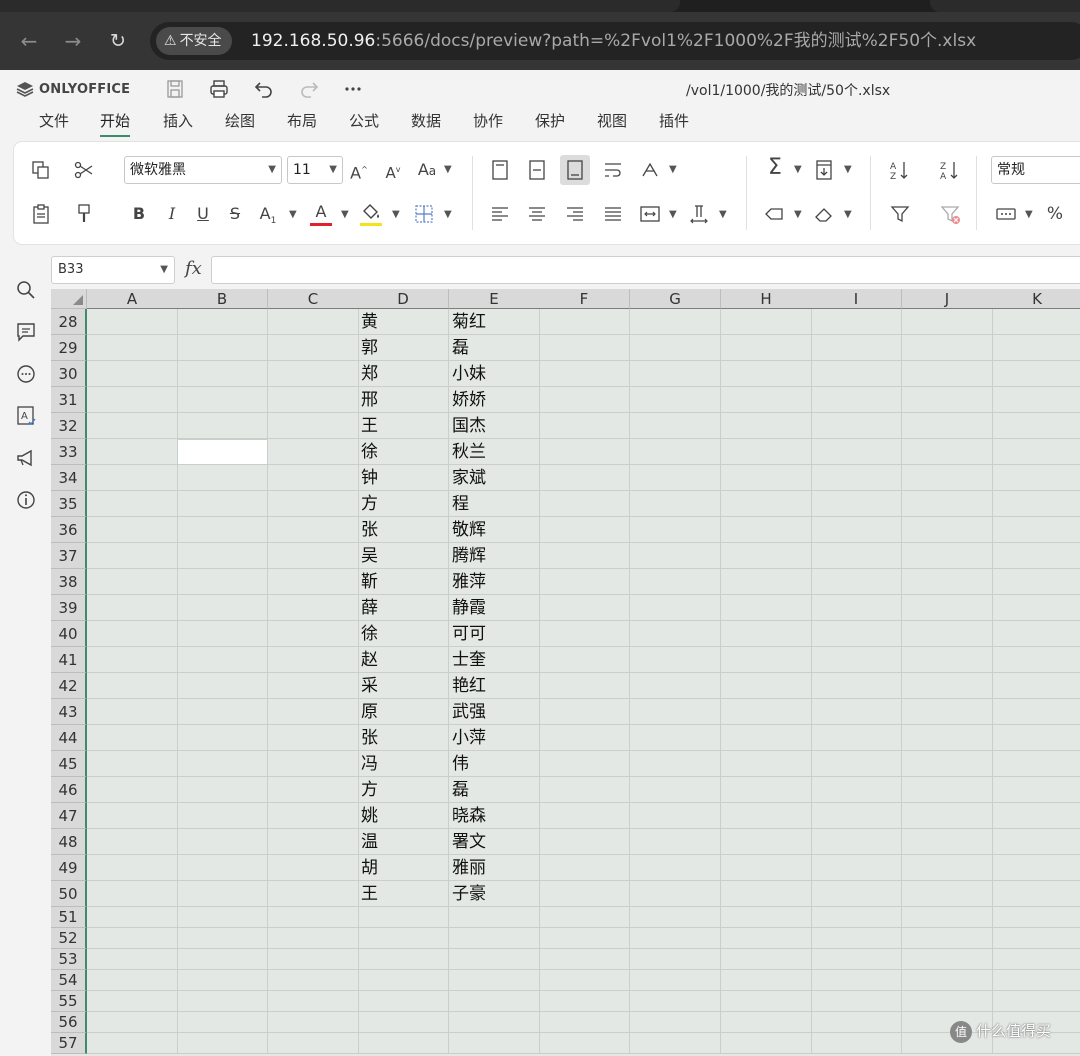 The width and height of the screenshot is (1080, 1056). I want to click on grid-cell: 国杰, so click(494, 426).